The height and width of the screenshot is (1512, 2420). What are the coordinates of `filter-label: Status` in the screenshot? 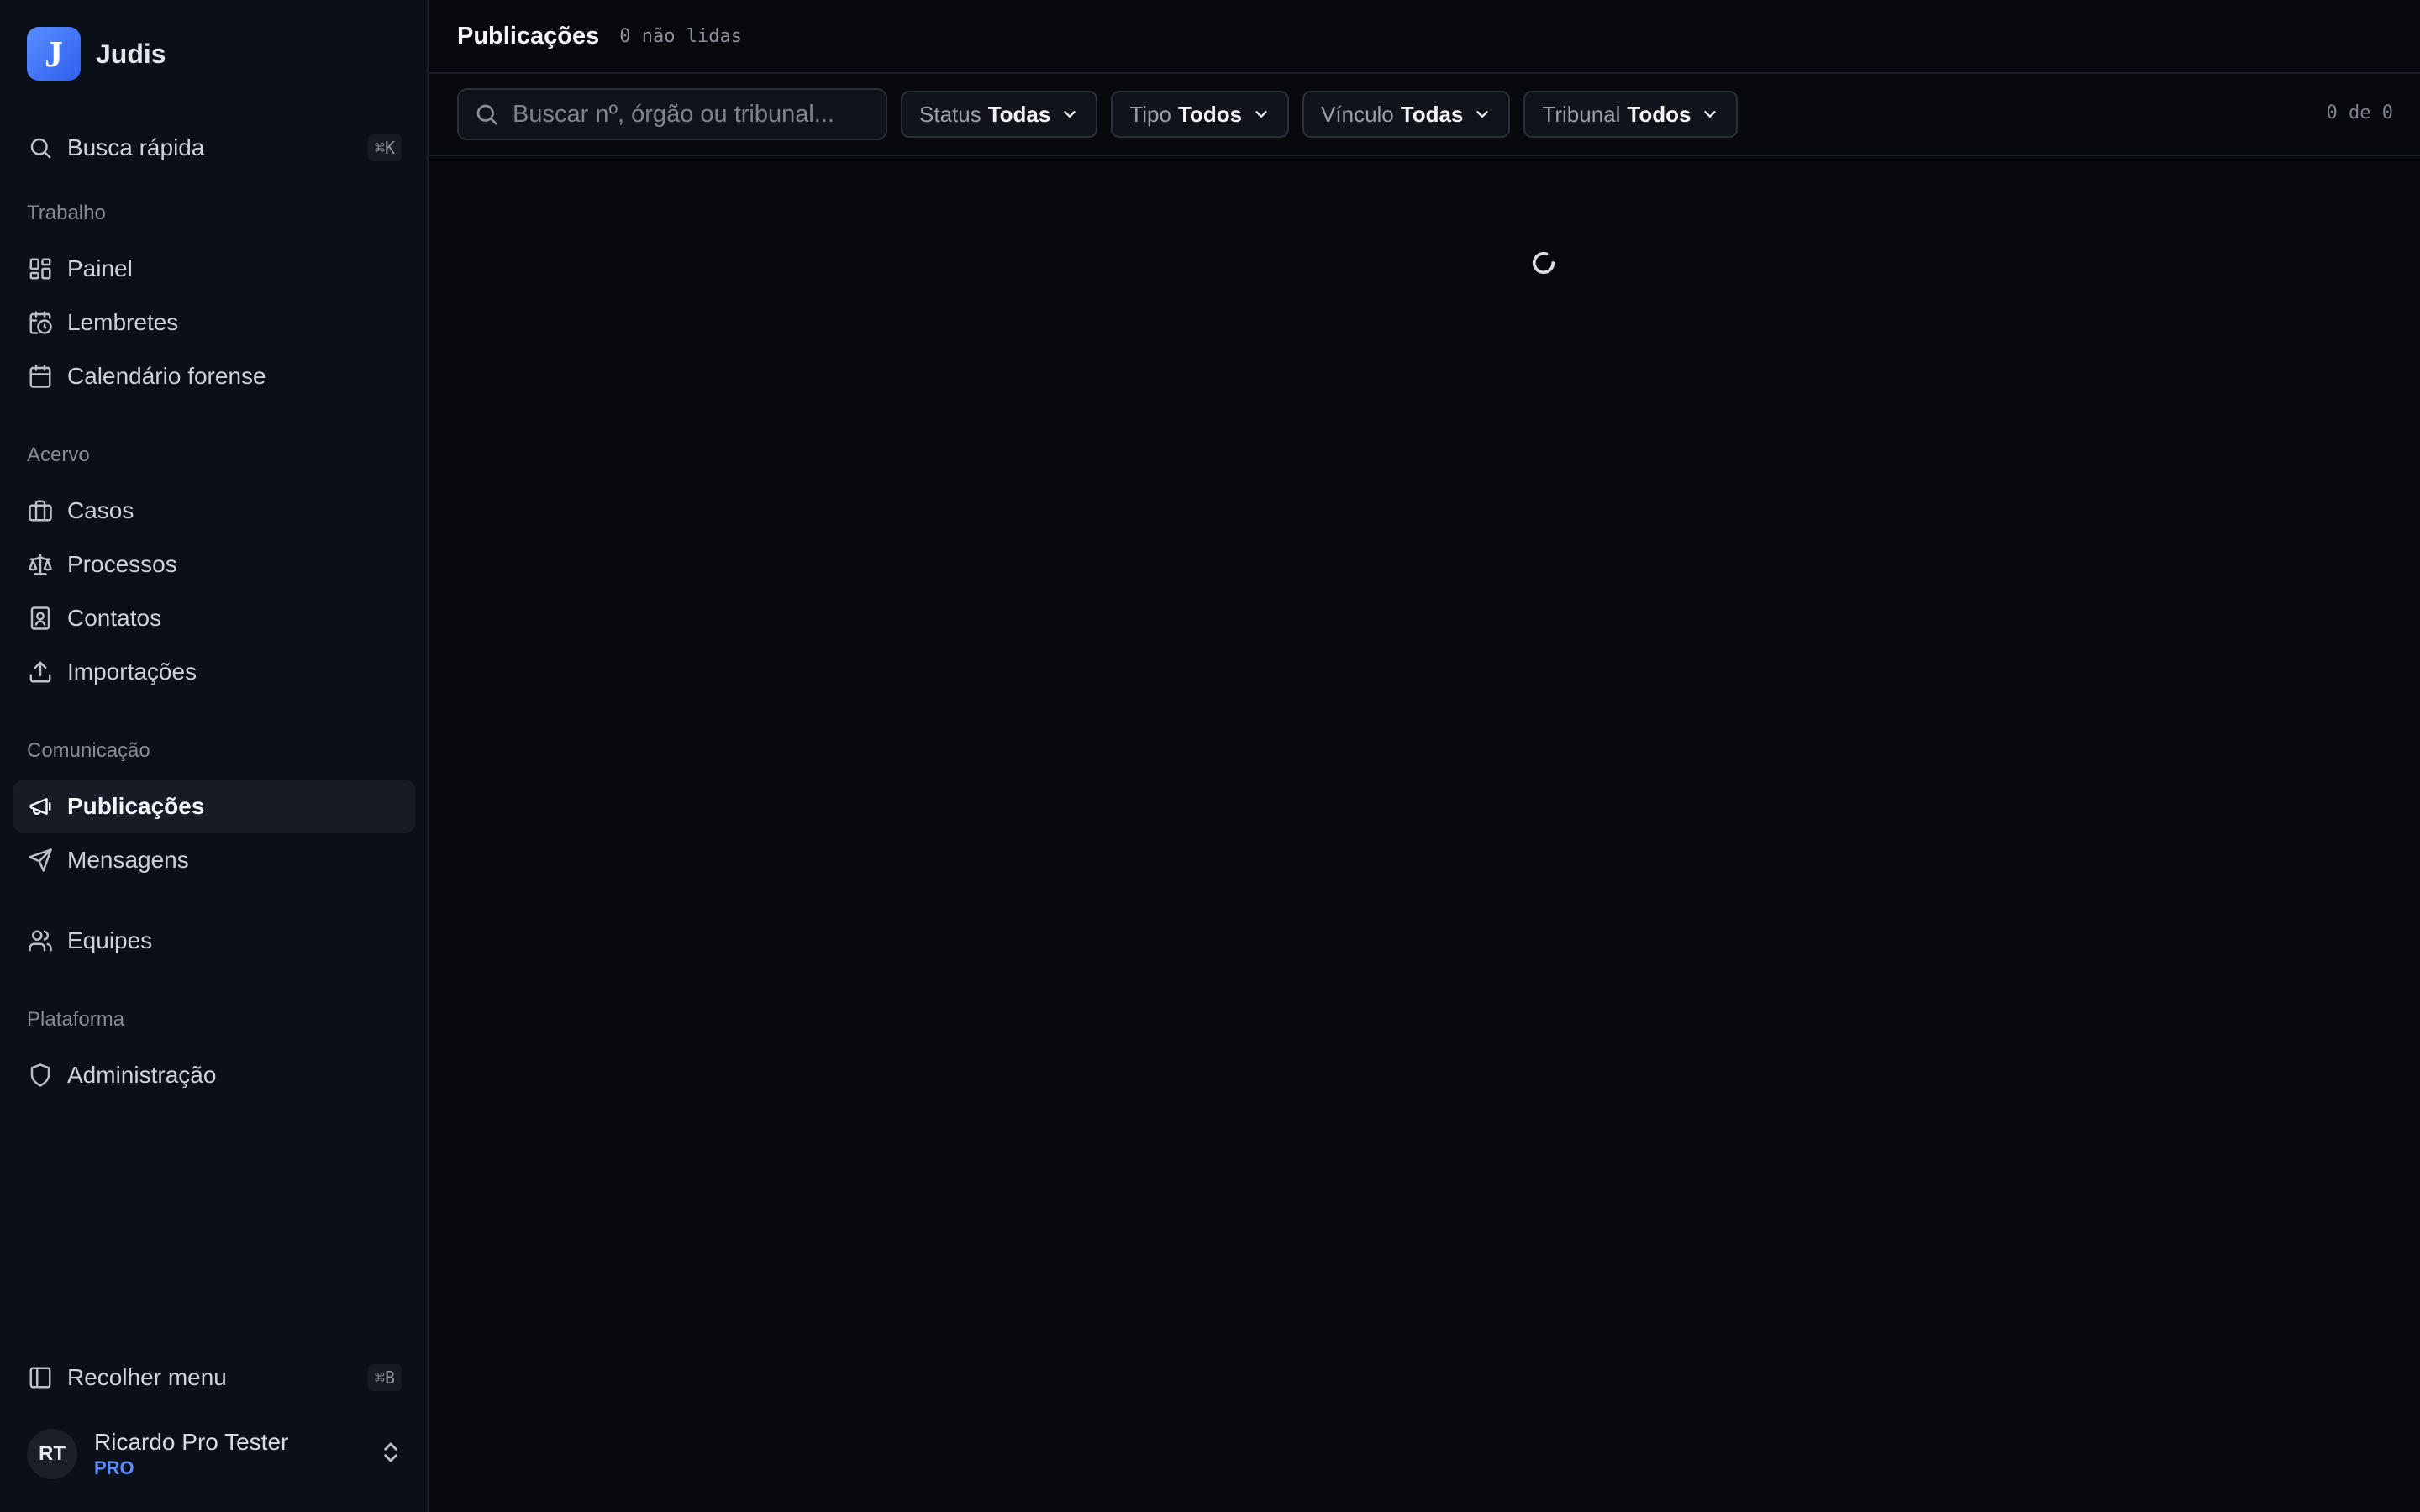 It's located at (950, 114).